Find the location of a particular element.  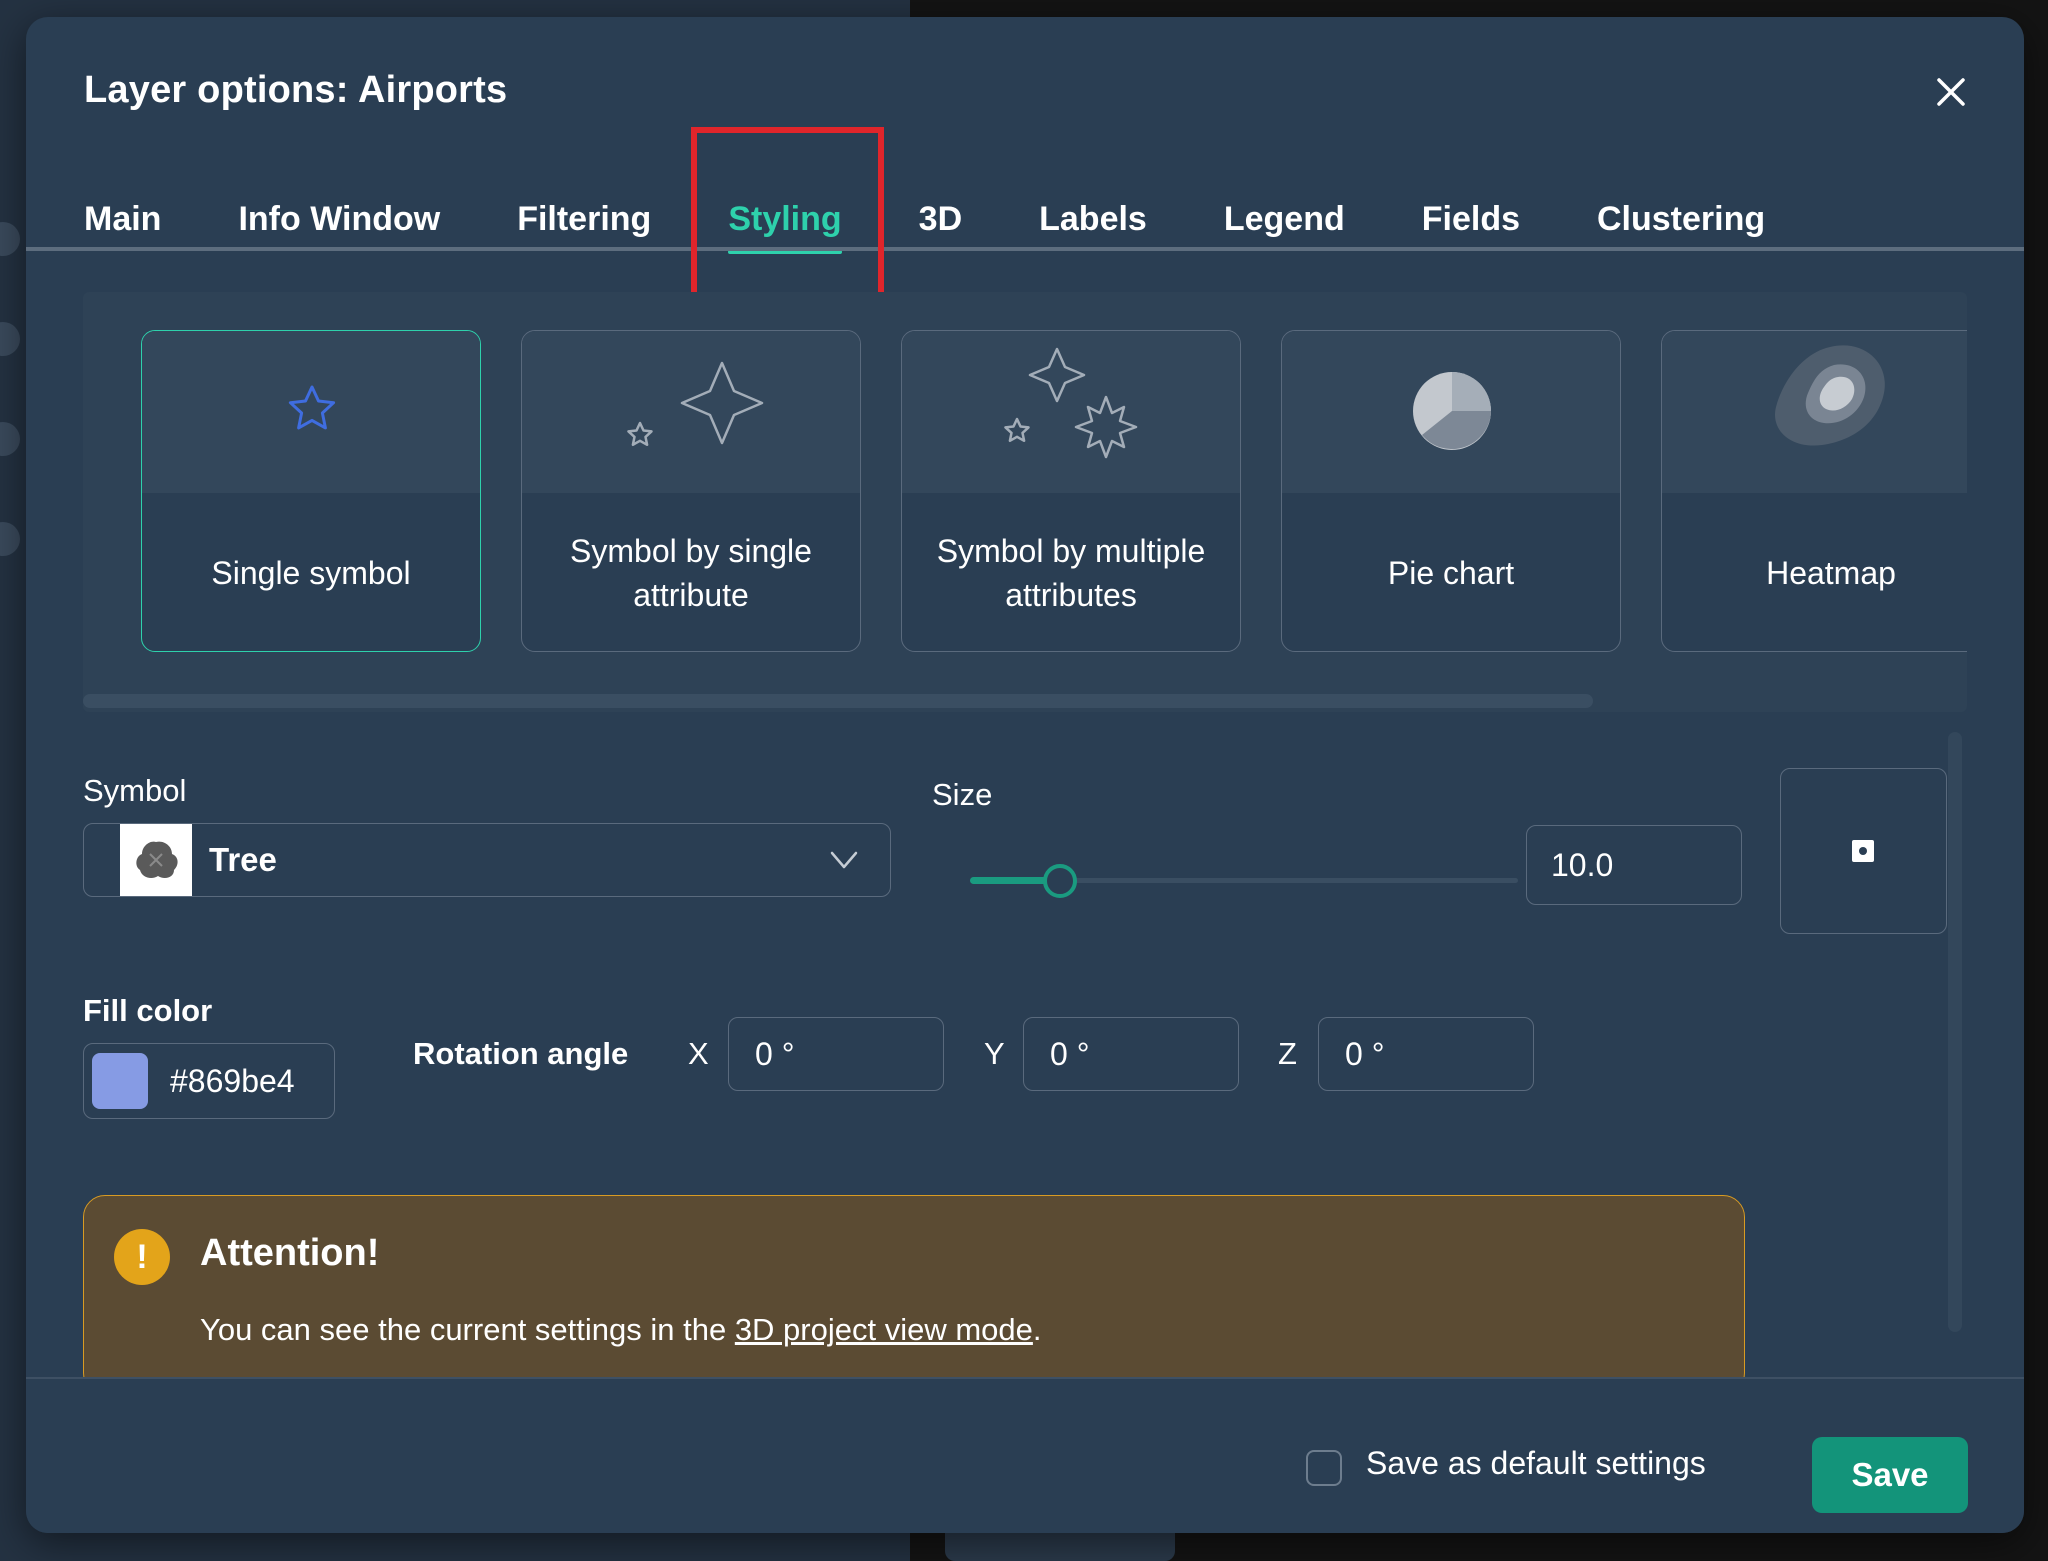

pie-chart-icon is located at coordinates (1452, 411).